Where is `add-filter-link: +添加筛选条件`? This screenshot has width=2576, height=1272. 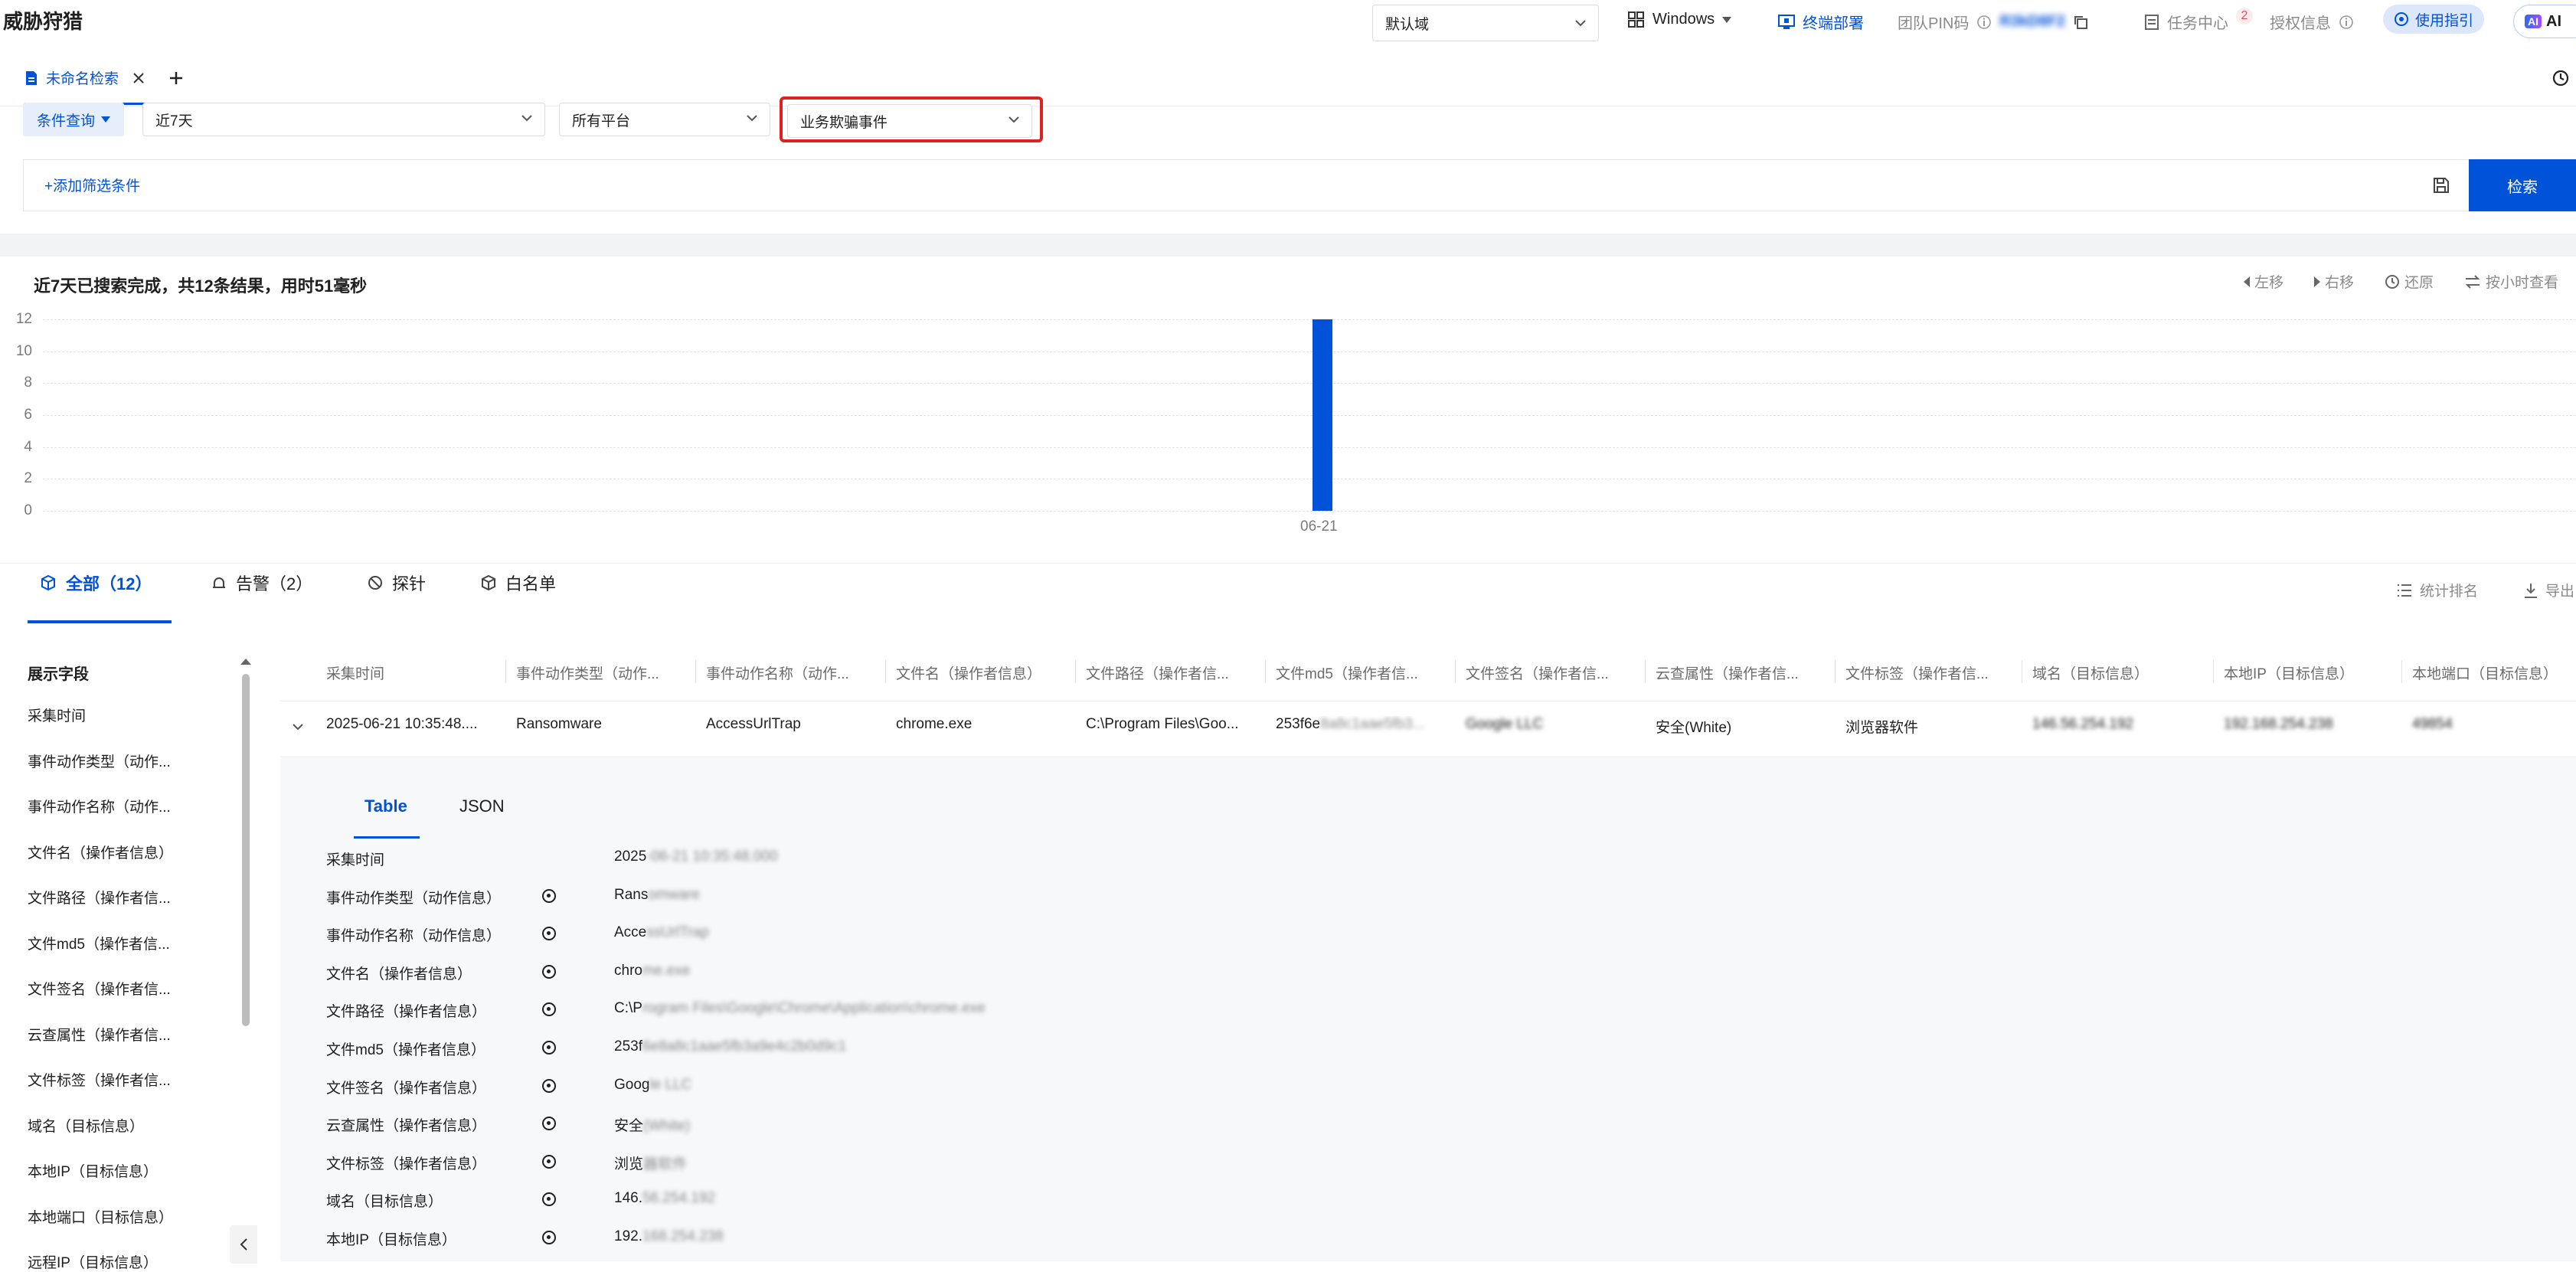
add-filter-link: +添加筛选条件 is located at coordinates (92, 185).